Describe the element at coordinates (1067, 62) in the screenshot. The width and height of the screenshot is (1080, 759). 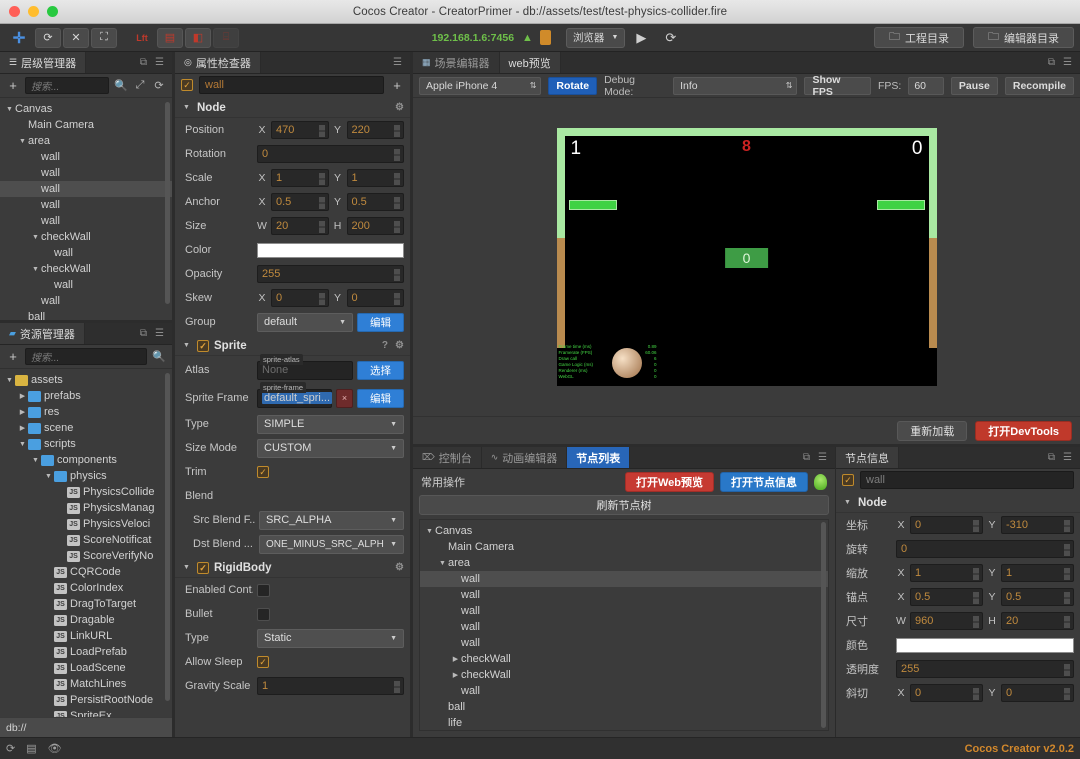
I see `panel-menu-icon-4: ☰` at that location.